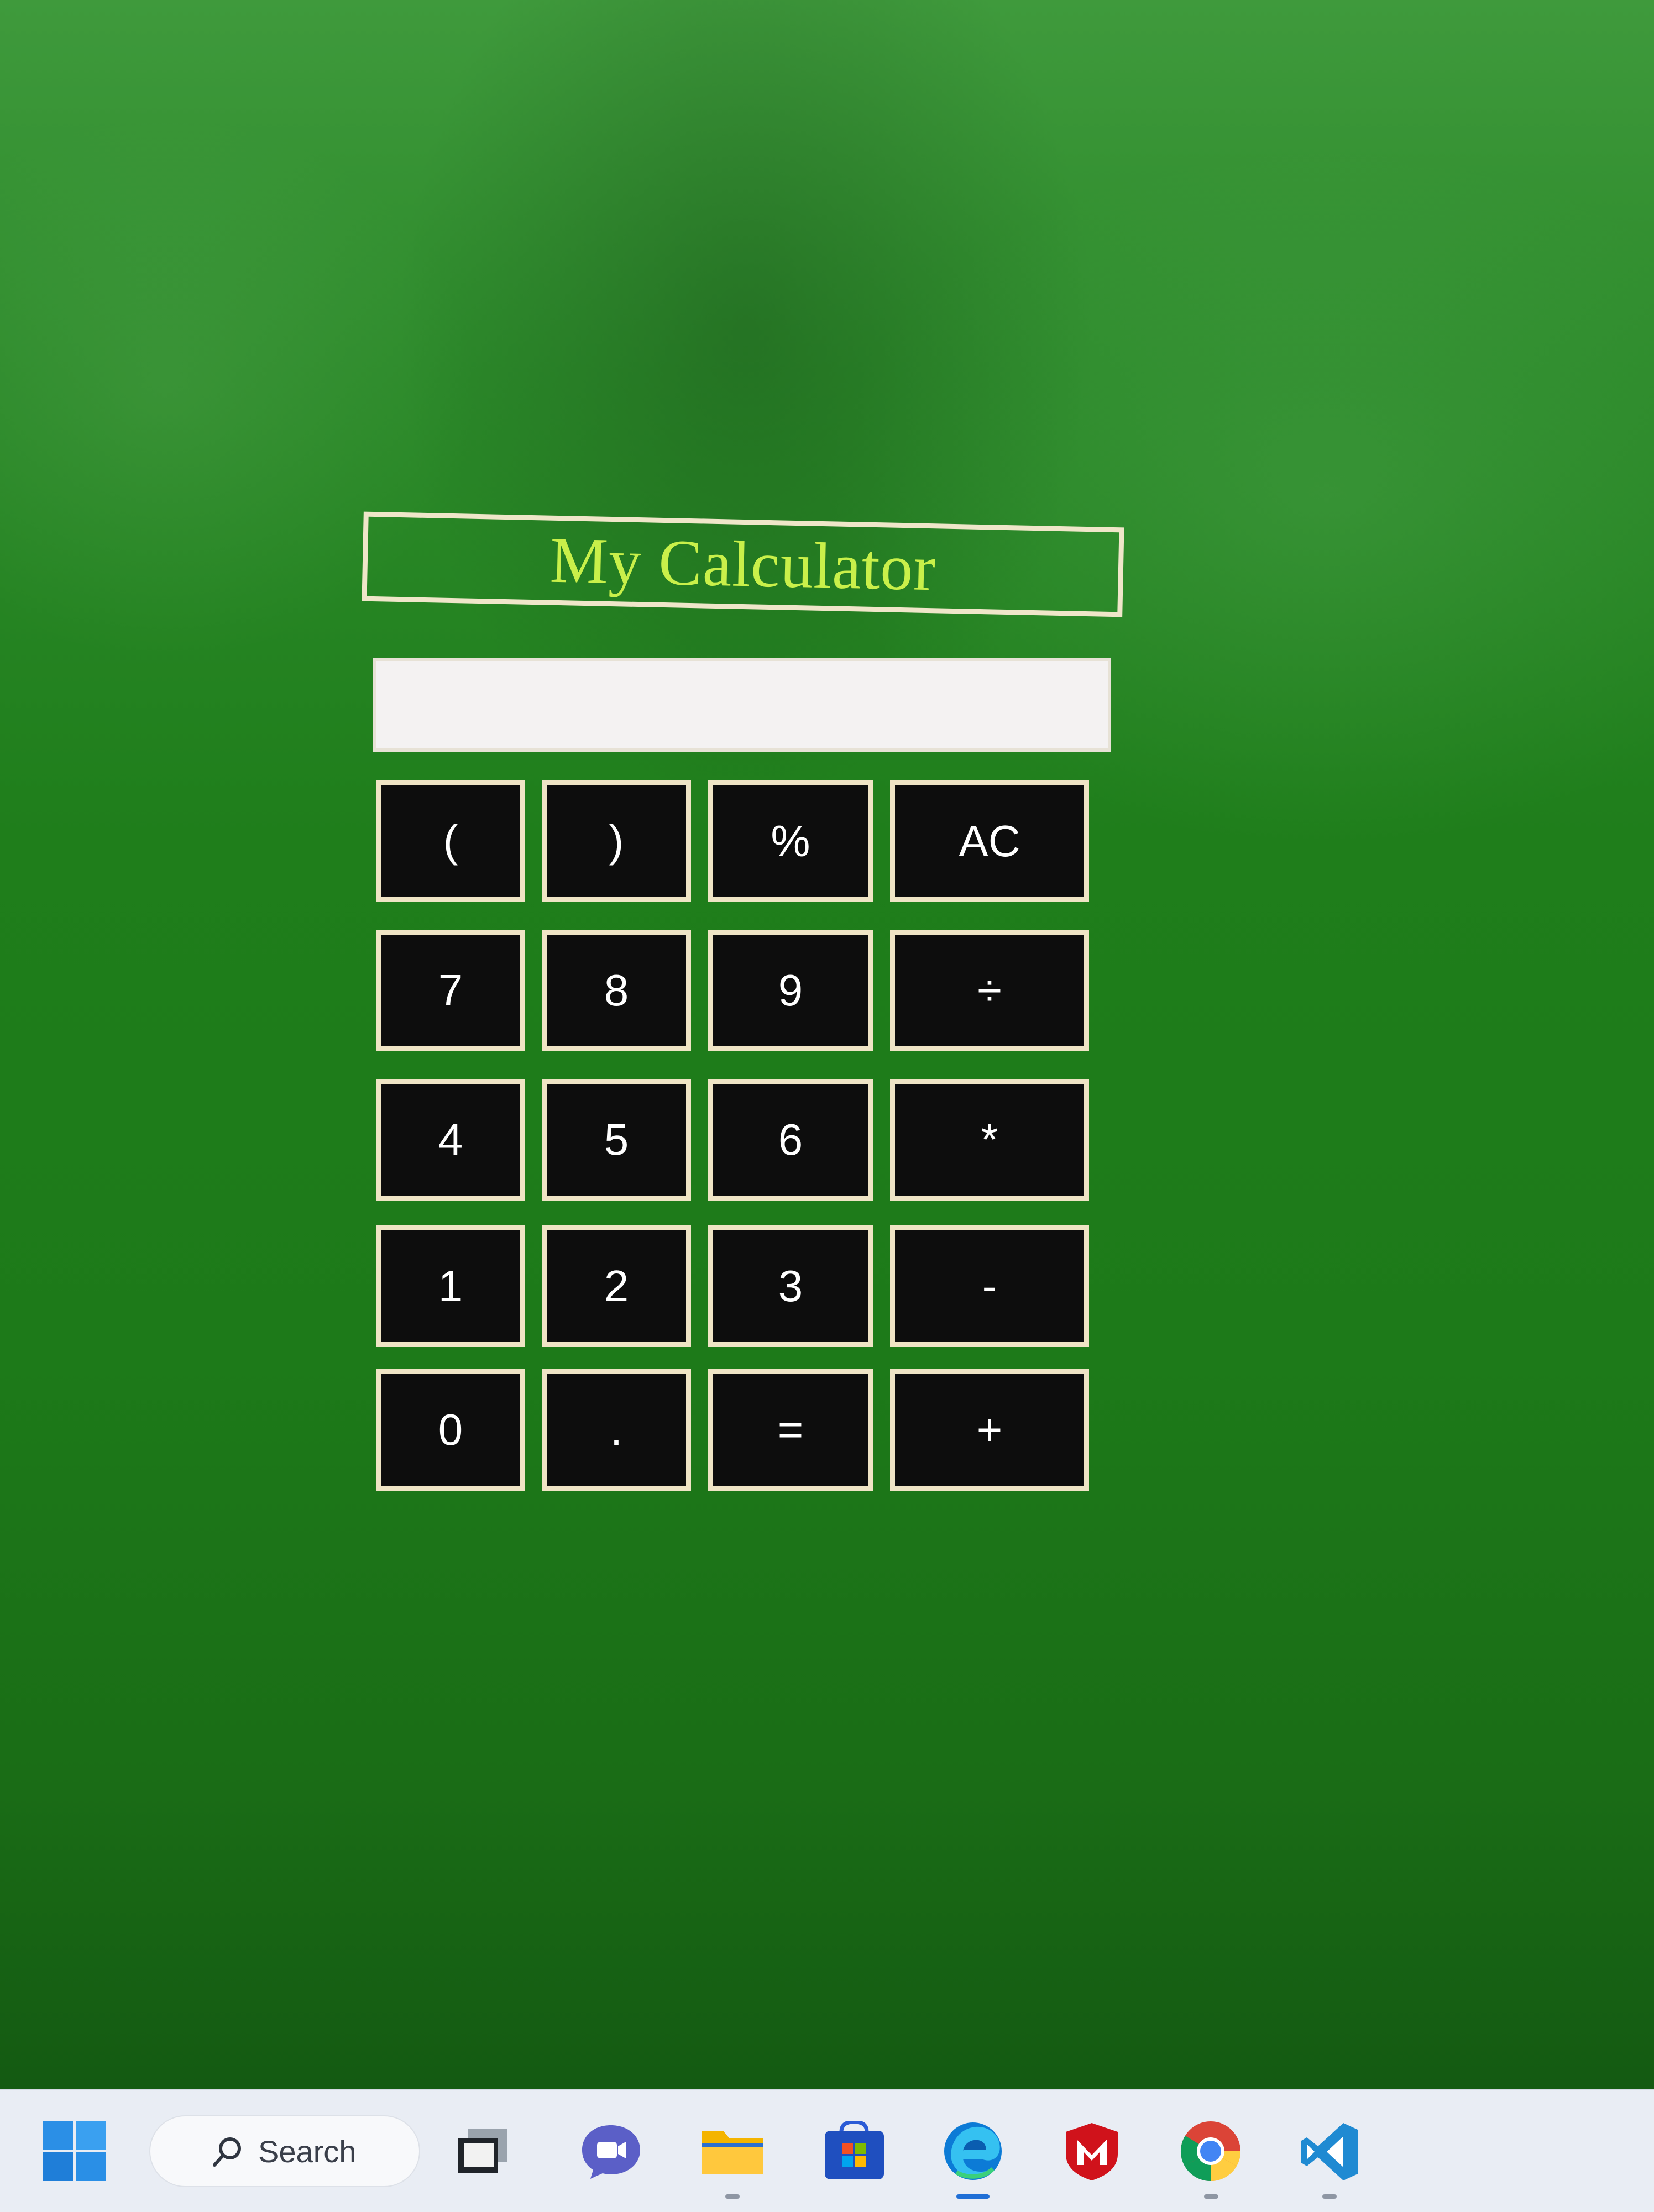 The width and height of the screenshot is (1654, 2212). What do you see at coordinates (973, 2196) in the screenshot?
I see `edge-active-indicator` at bounding box center [973, 2196].